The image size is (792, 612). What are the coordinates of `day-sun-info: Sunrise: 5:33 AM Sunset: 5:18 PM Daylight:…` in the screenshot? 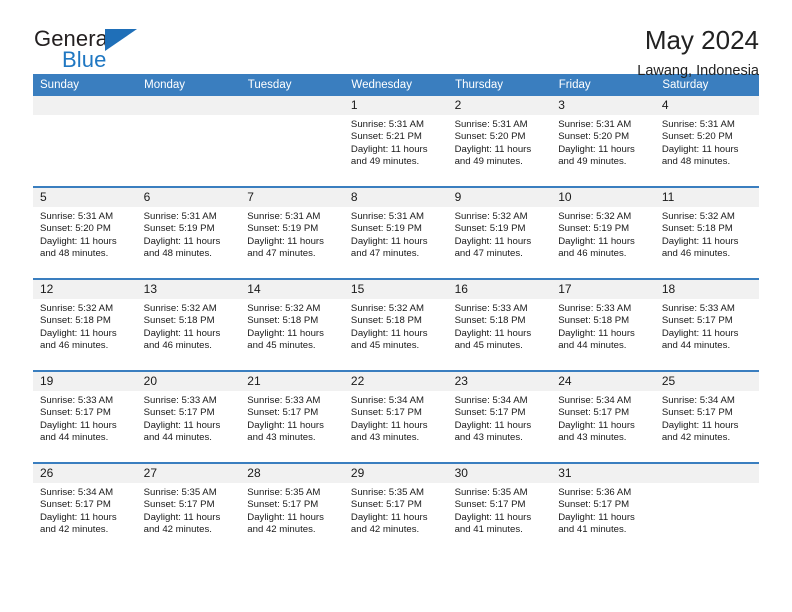 It's located at (603, 326).